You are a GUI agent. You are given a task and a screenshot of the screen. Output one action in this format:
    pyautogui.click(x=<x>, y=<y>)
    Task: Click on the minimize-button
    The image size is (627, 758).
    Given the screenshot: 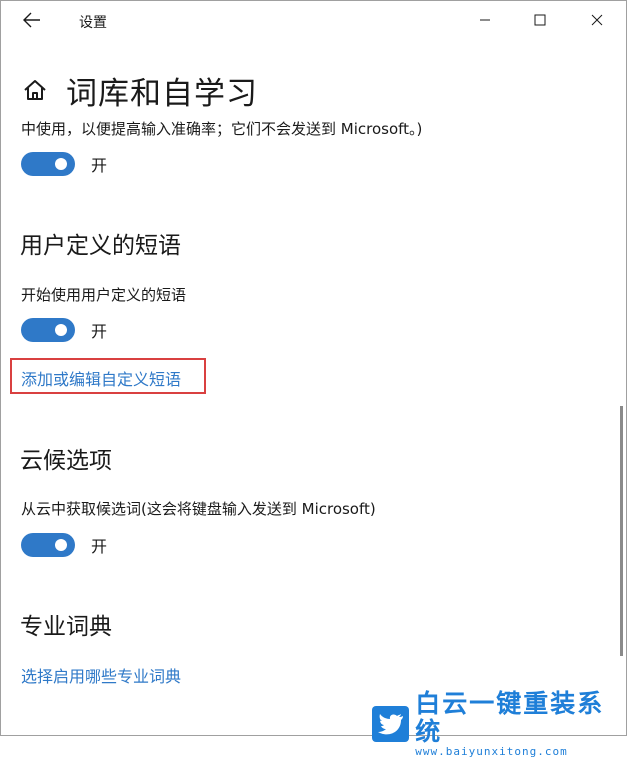 What is the action you would take?
    pyautogui.click(x=485, y=20)
    